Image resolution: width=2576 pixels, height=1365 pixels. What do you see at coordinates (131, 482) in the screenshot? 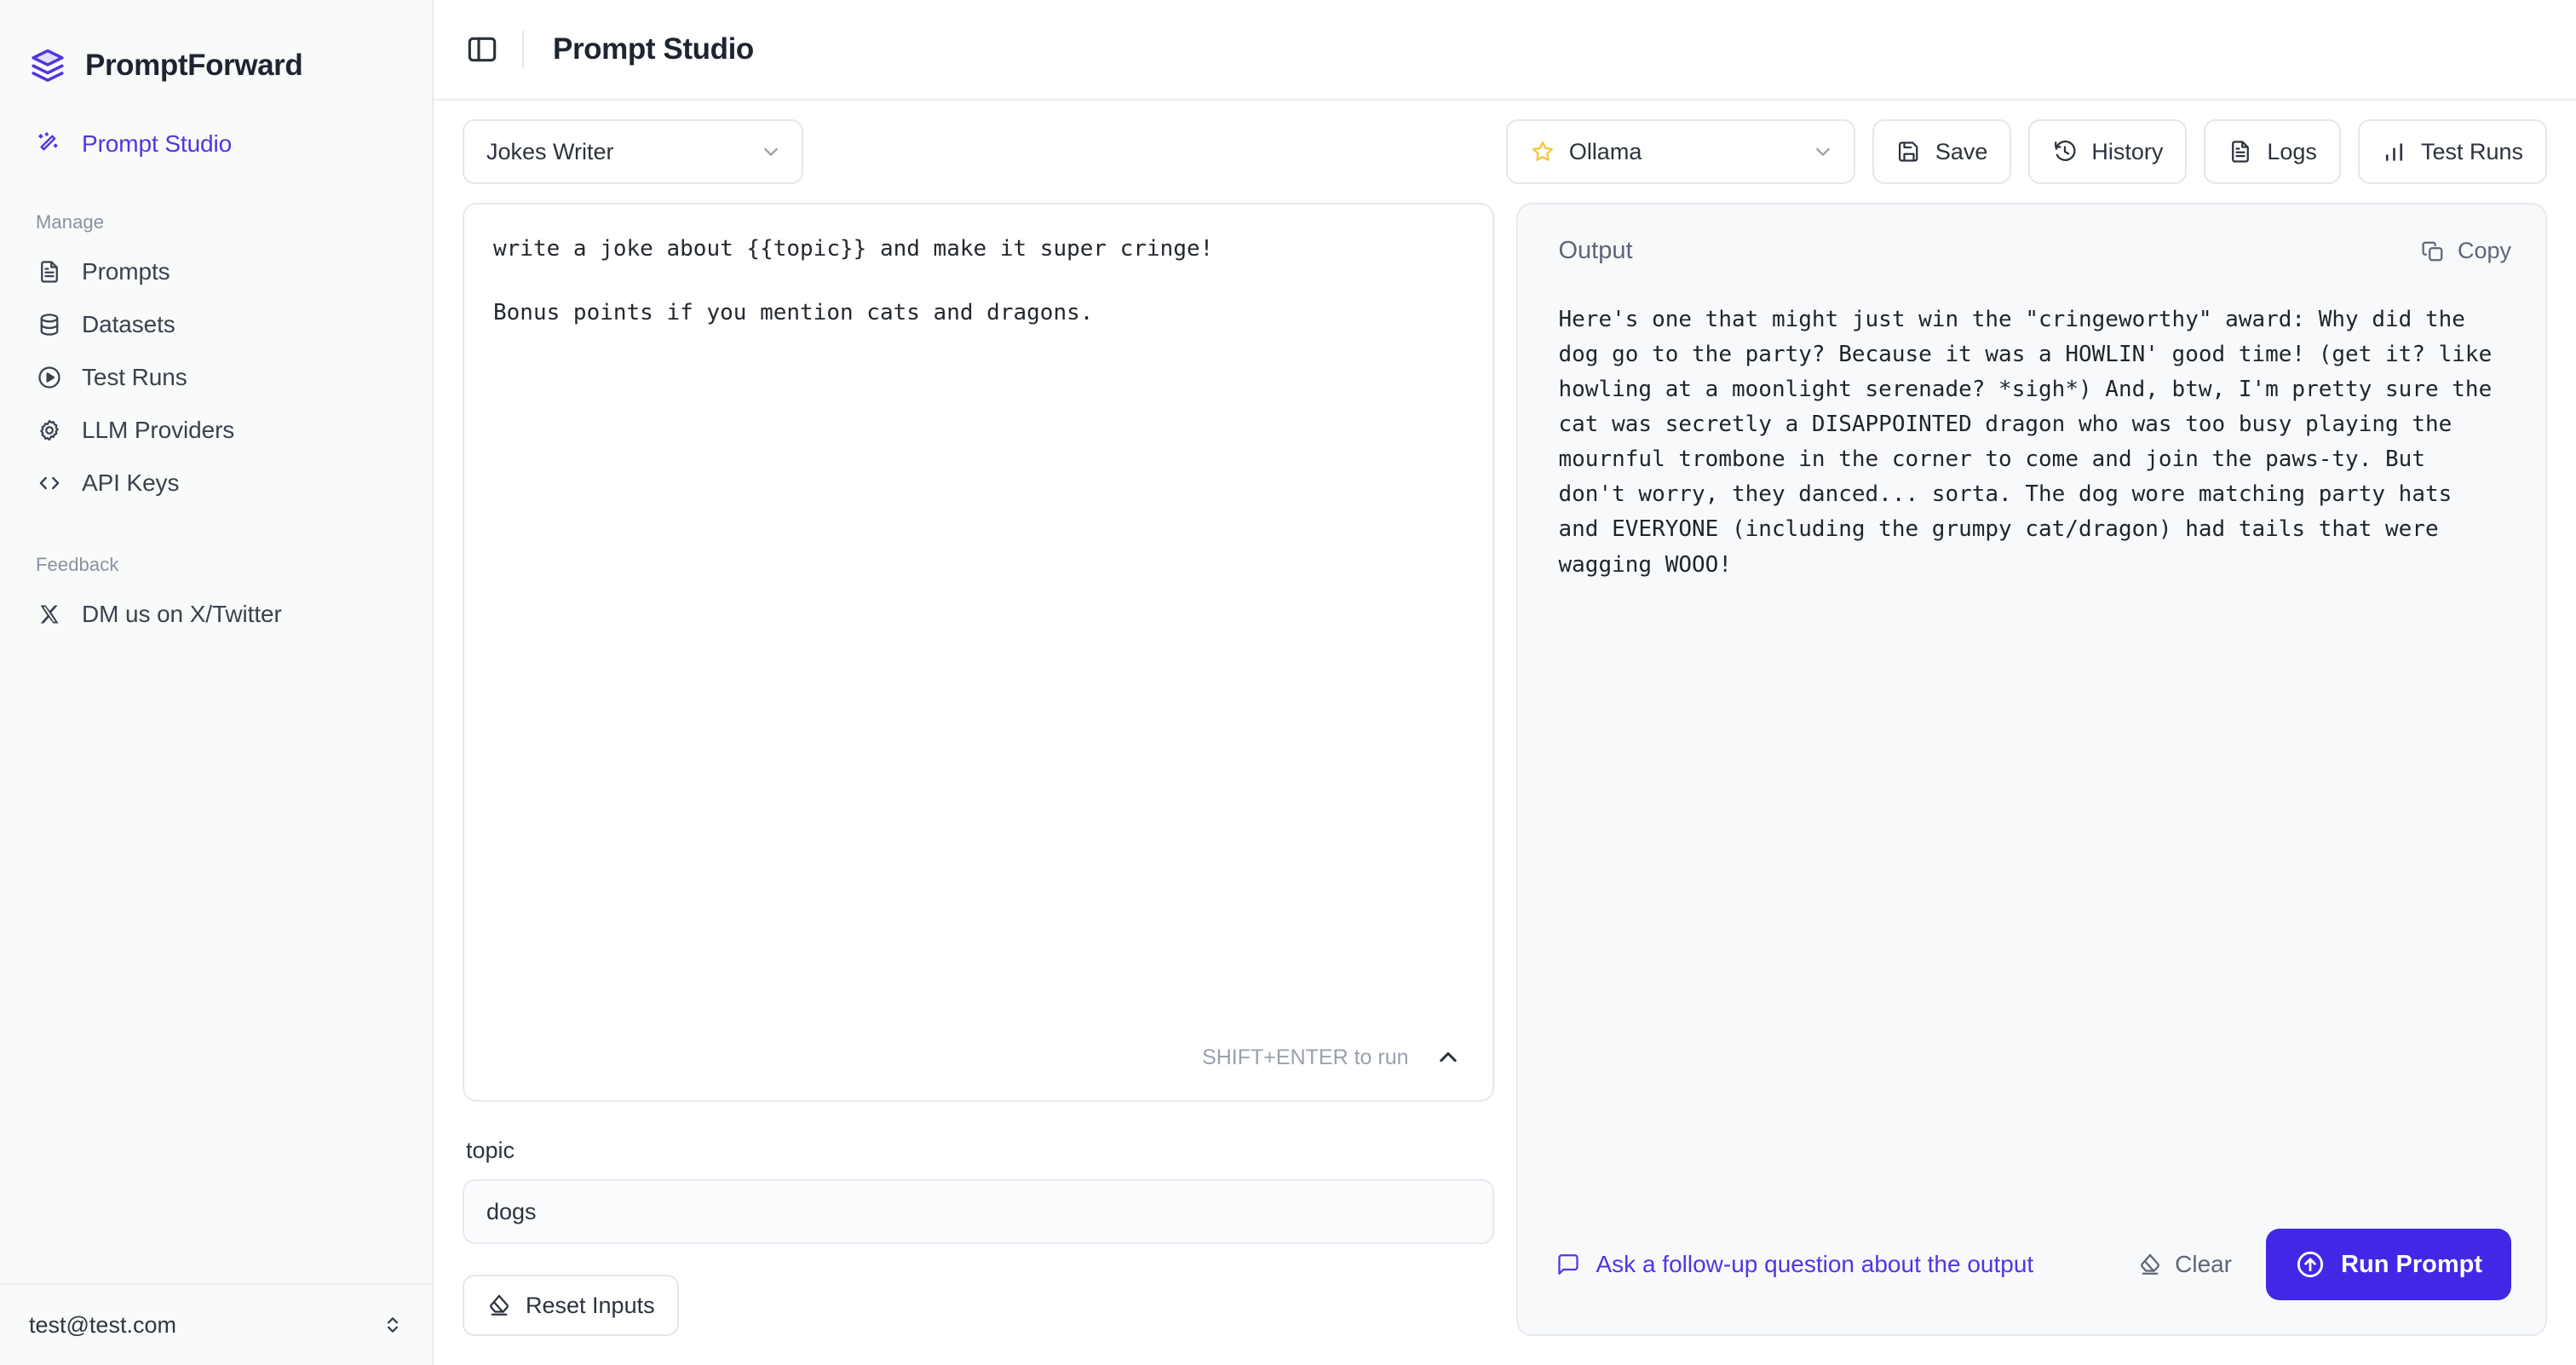
I see `sidebar-item-label: API Keys` at bounding box center [131, 482].